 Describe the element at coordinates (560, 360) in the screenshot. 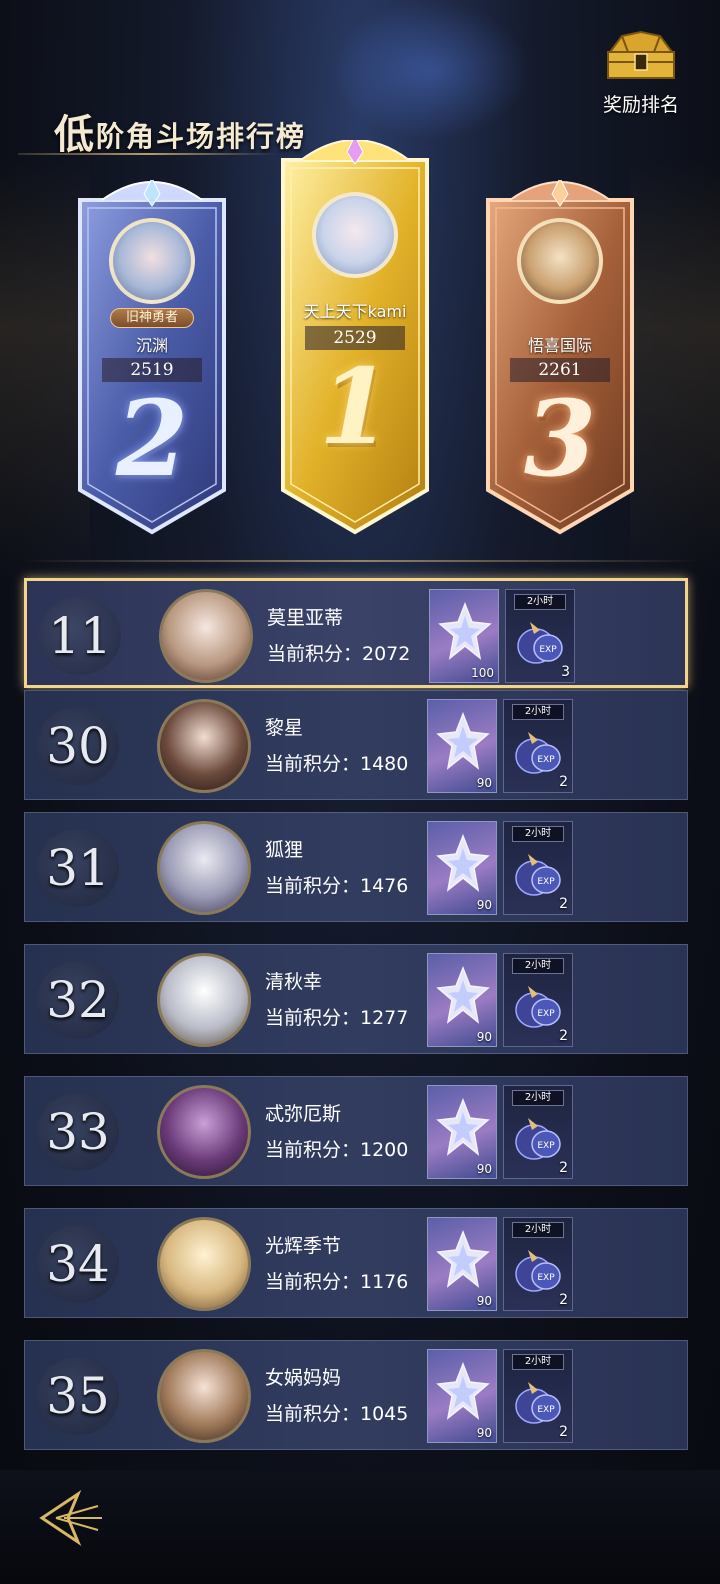

I see `podium-third: 悟喜国际 2261 3` at that location.